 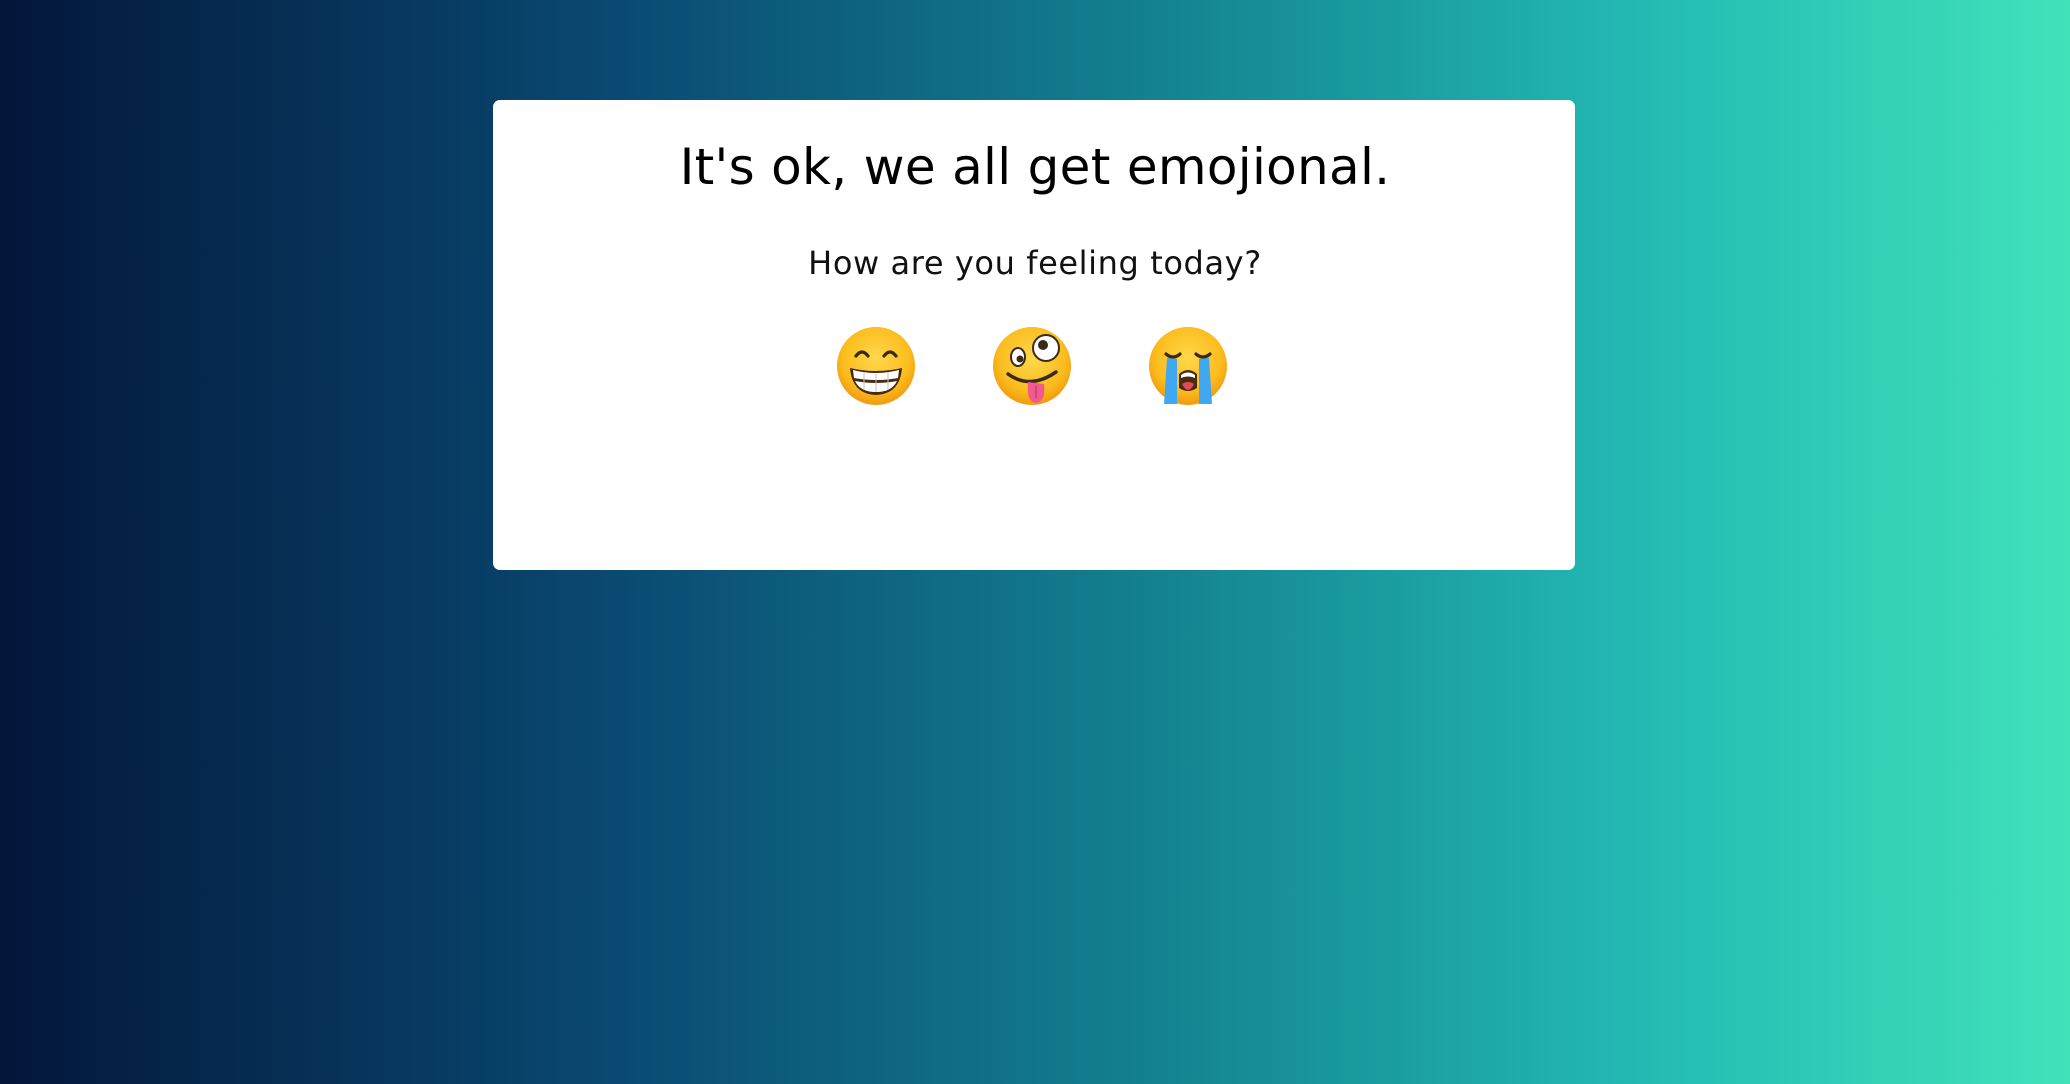 I want to click on emoji-options, so click(x=1035, y=366).